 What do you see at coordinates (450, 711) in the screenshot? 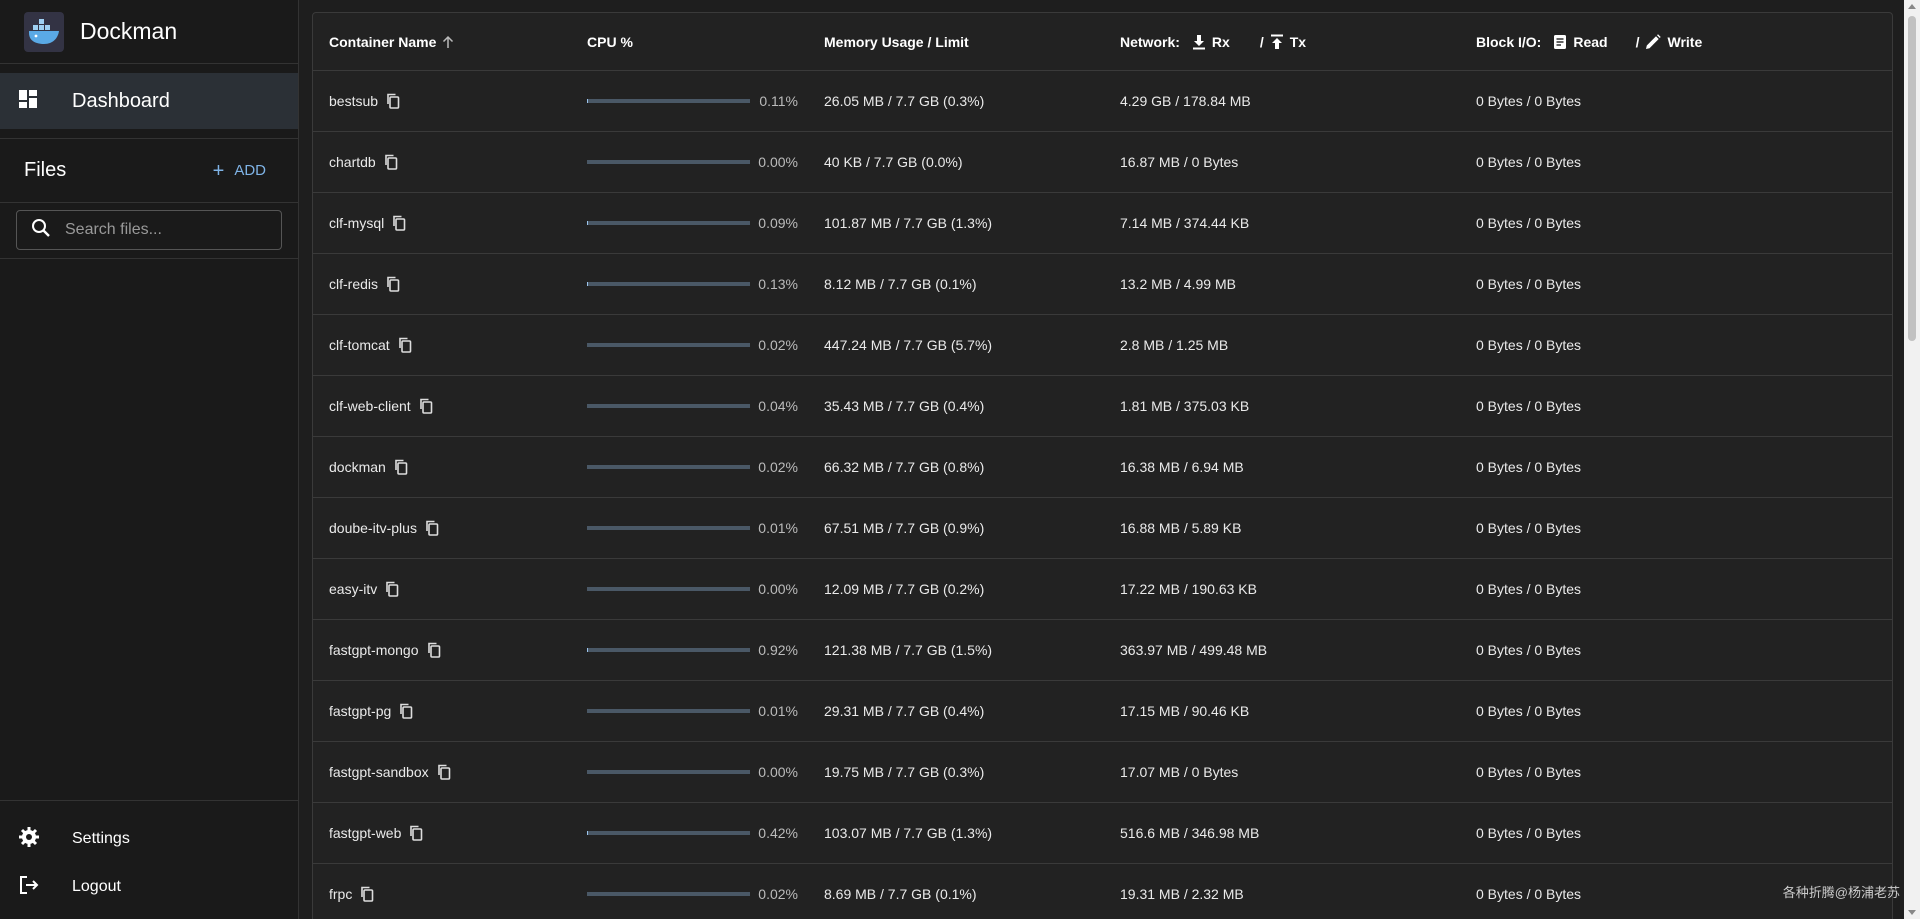
I see `container-name-cell: fastgpt-pg` at bounding box center [450, 711].